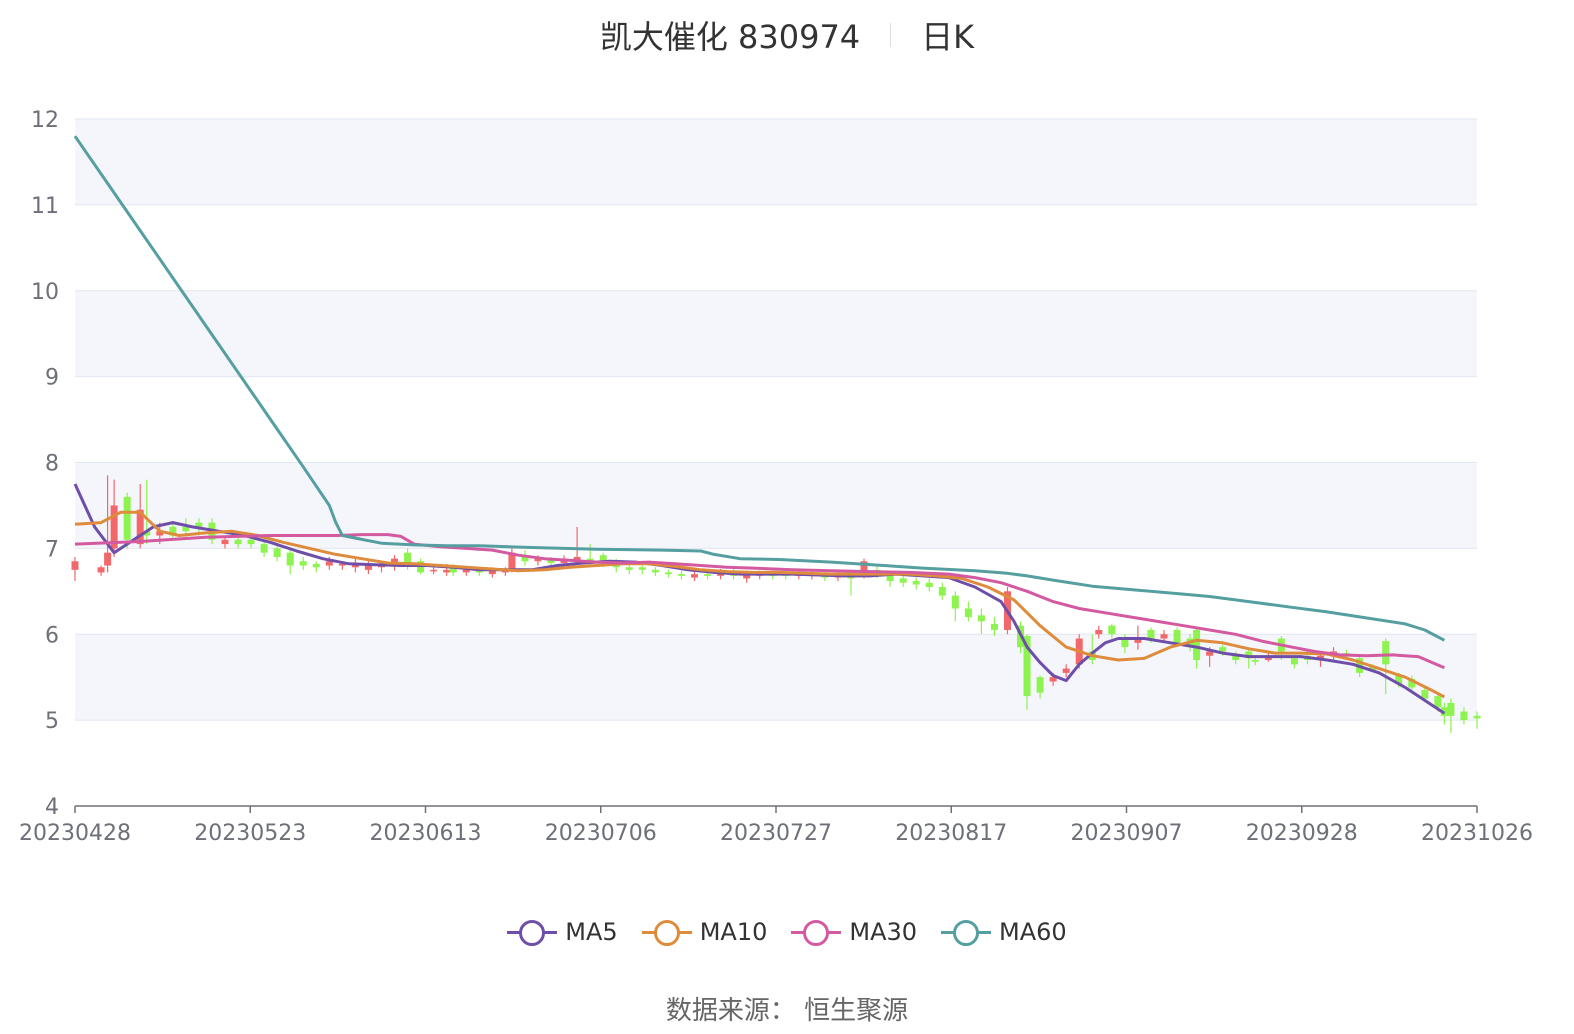  Describe the element at coordinates (883, 932) in the screenshot. I see `legend-label: MA30` at that location.